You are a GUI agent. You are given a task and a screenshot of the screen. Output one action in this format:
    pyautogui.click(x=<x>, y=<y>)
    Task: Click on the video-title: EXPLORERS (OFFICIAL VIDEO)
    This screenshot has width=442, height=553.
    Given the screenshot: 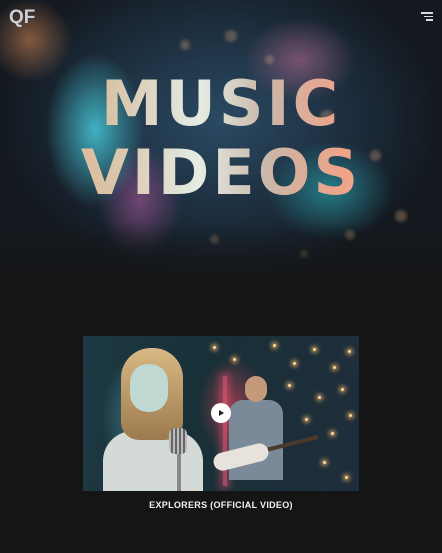 What is the action you would take?
    pyautogui.click(x=221, y=505)
    